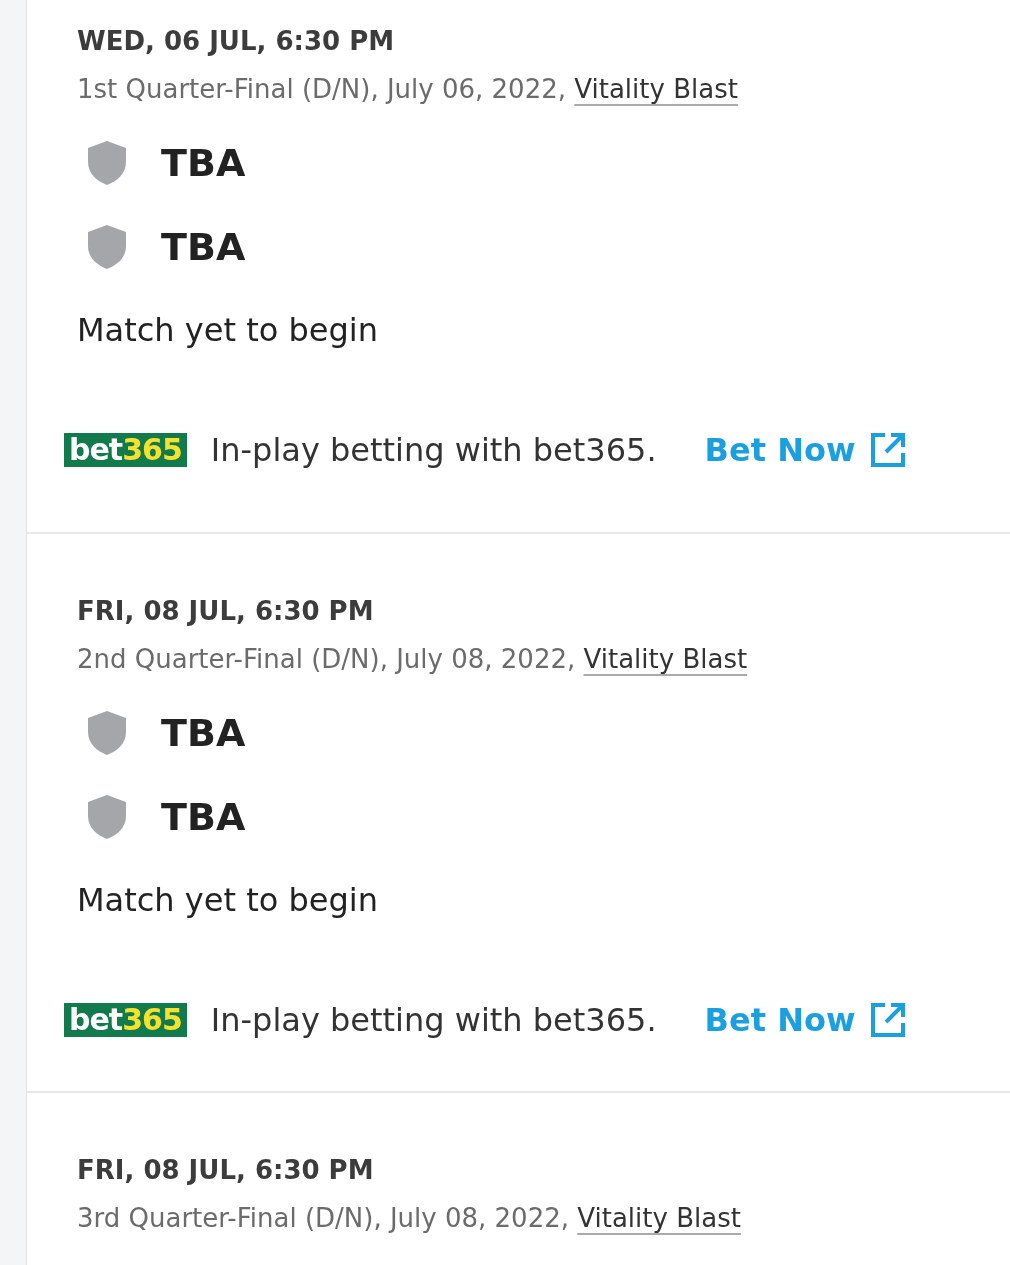 Image resolution: width=1010 pixels, height=1265 pixels. Describe the element at coordinates (413, 659) in the screenshot. I see `match-description: 2nd Quarter-Final (D/N), July 08, 2022, Vitality Blast` at that location.